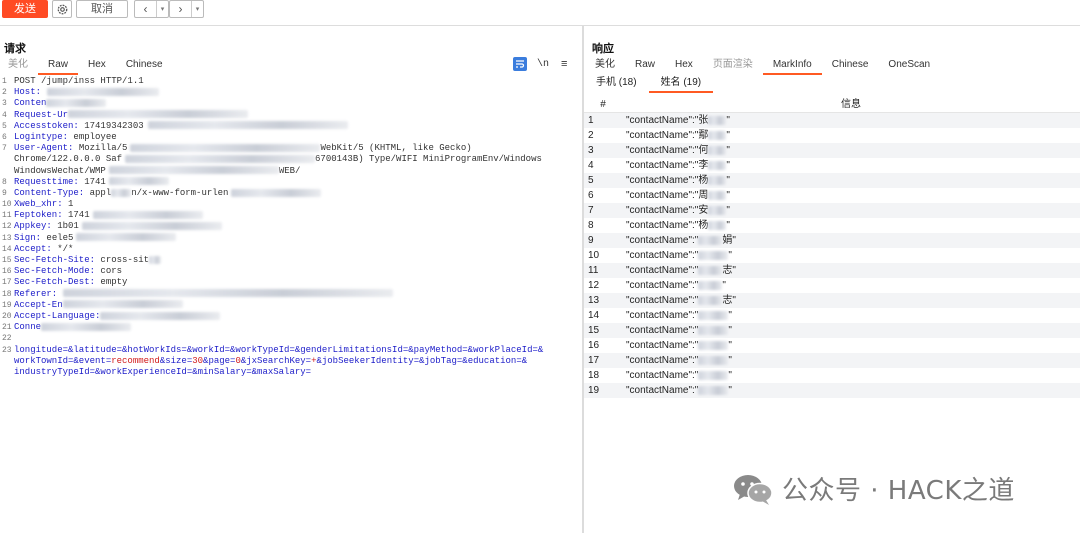 This screenshot has width=1080, height=533. Describe the element at coordinates (681, 84) in the screenshot. I see `subtab-name: 姓名 (19)` at that location.